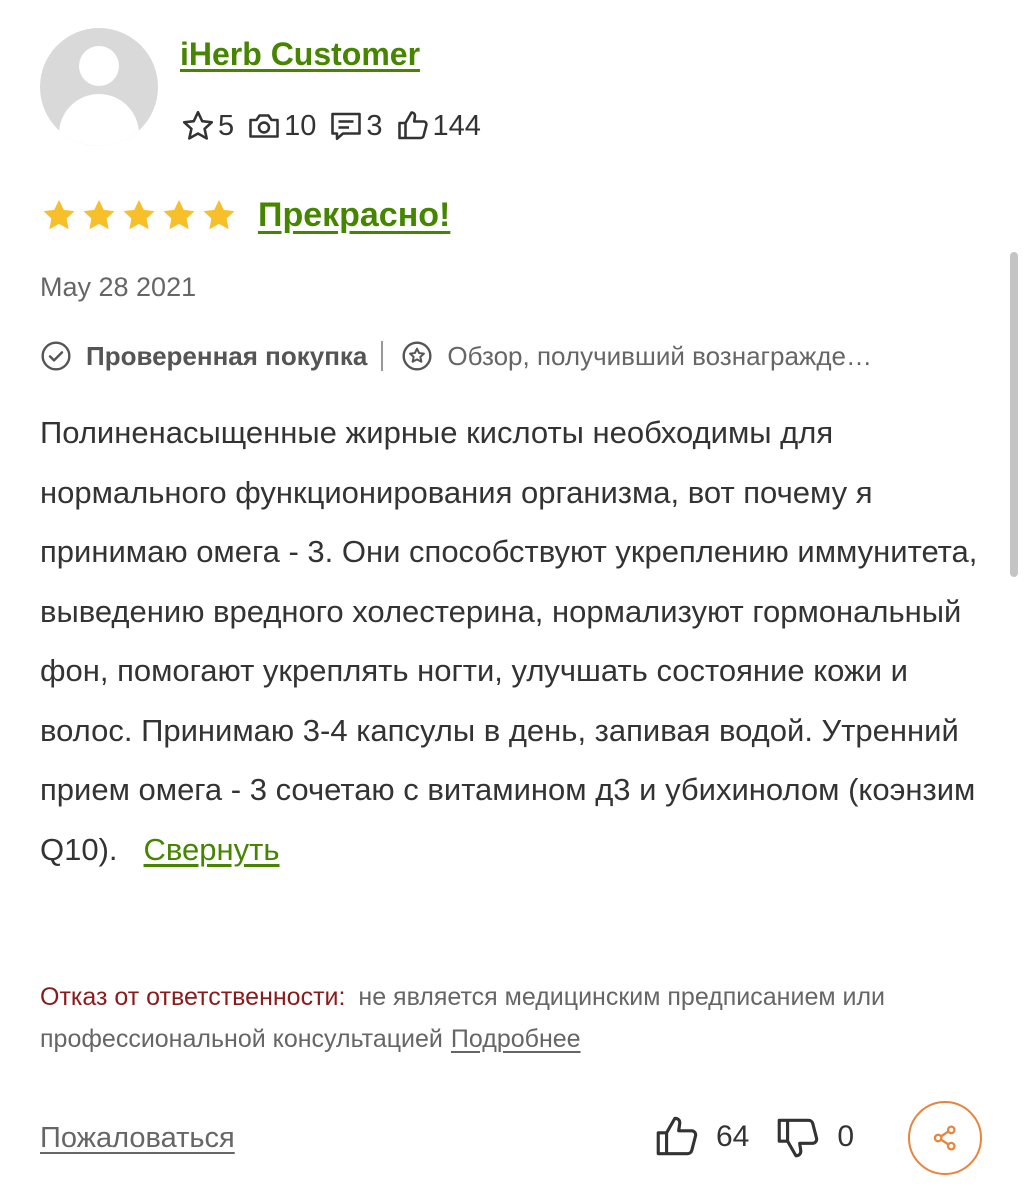 The image size is (1026, 1200). Describe the element at coordinates (99, 66) in the screenshot. I see `avatar-head` at that location.